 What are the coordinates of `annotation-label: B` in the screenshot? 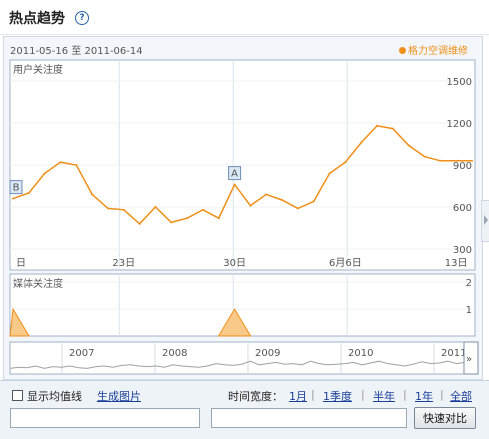 It's located at (16, 188).